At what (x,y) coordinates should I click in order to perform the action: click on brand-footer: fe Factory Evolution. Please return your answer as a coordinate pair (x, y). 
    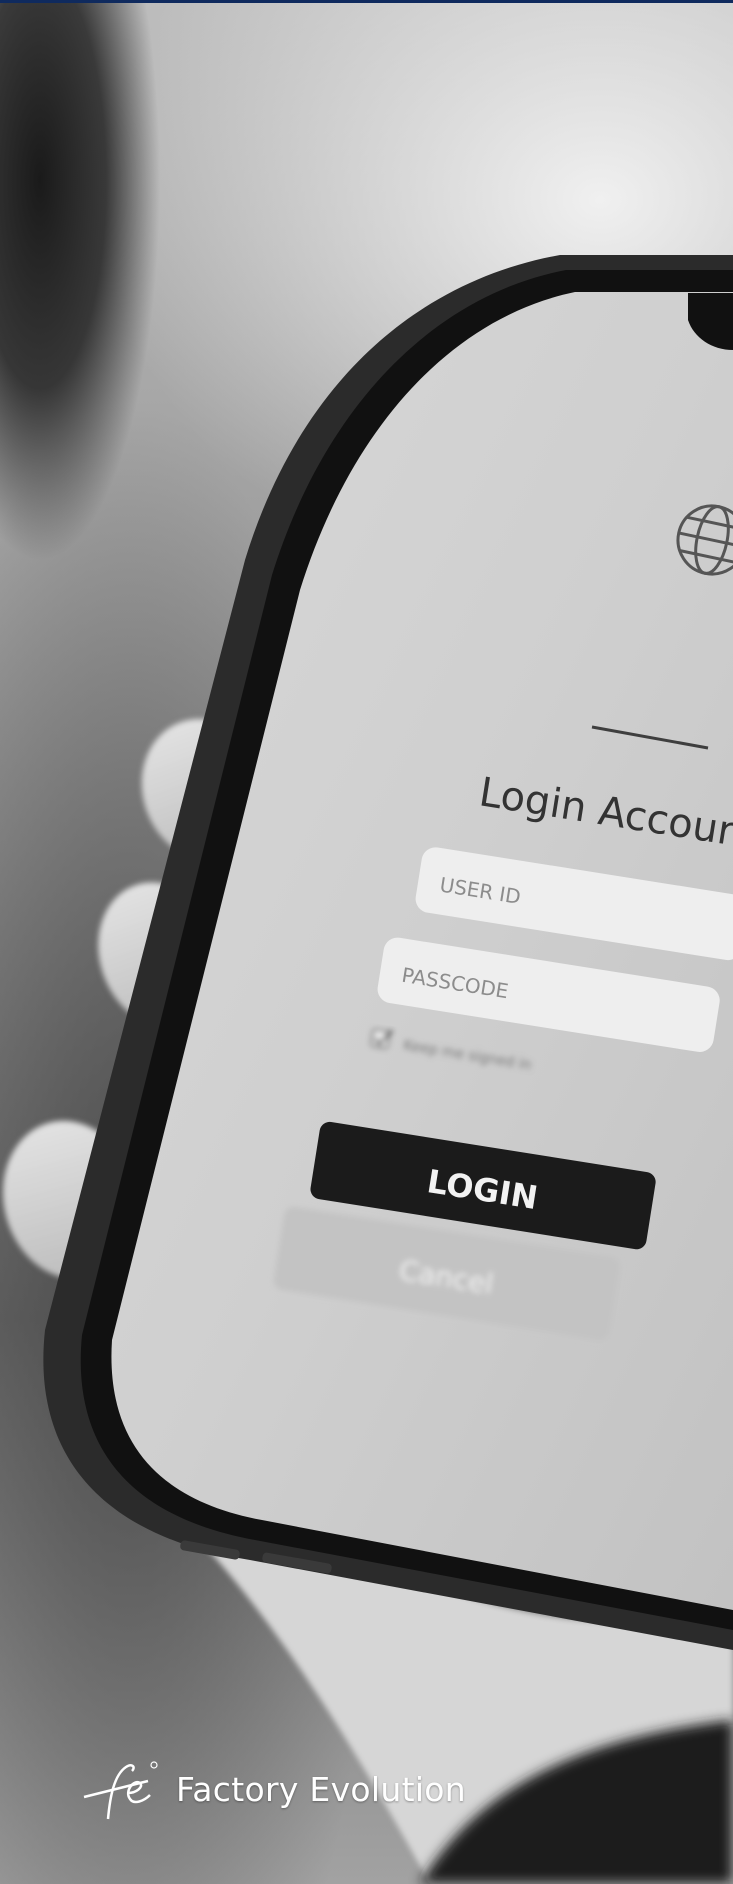
    Looking at the image, I should click on (272, 1789).